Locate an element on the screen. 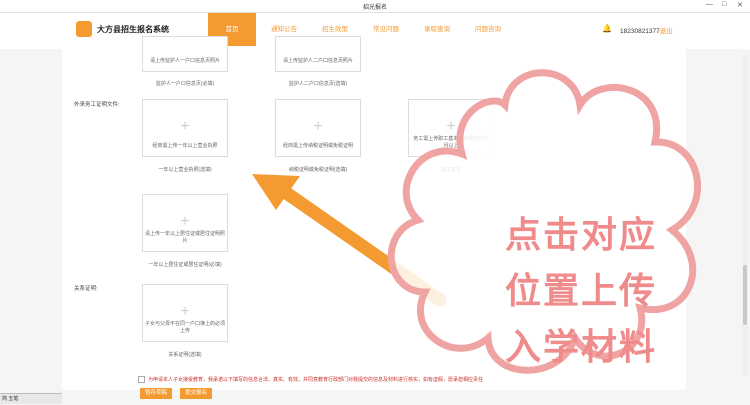 This screenshot has width=750, height=405. upload-pension-insurance: + 务工需上传职工基本养老保险12个月以上 is located at coordinates (451, 128).